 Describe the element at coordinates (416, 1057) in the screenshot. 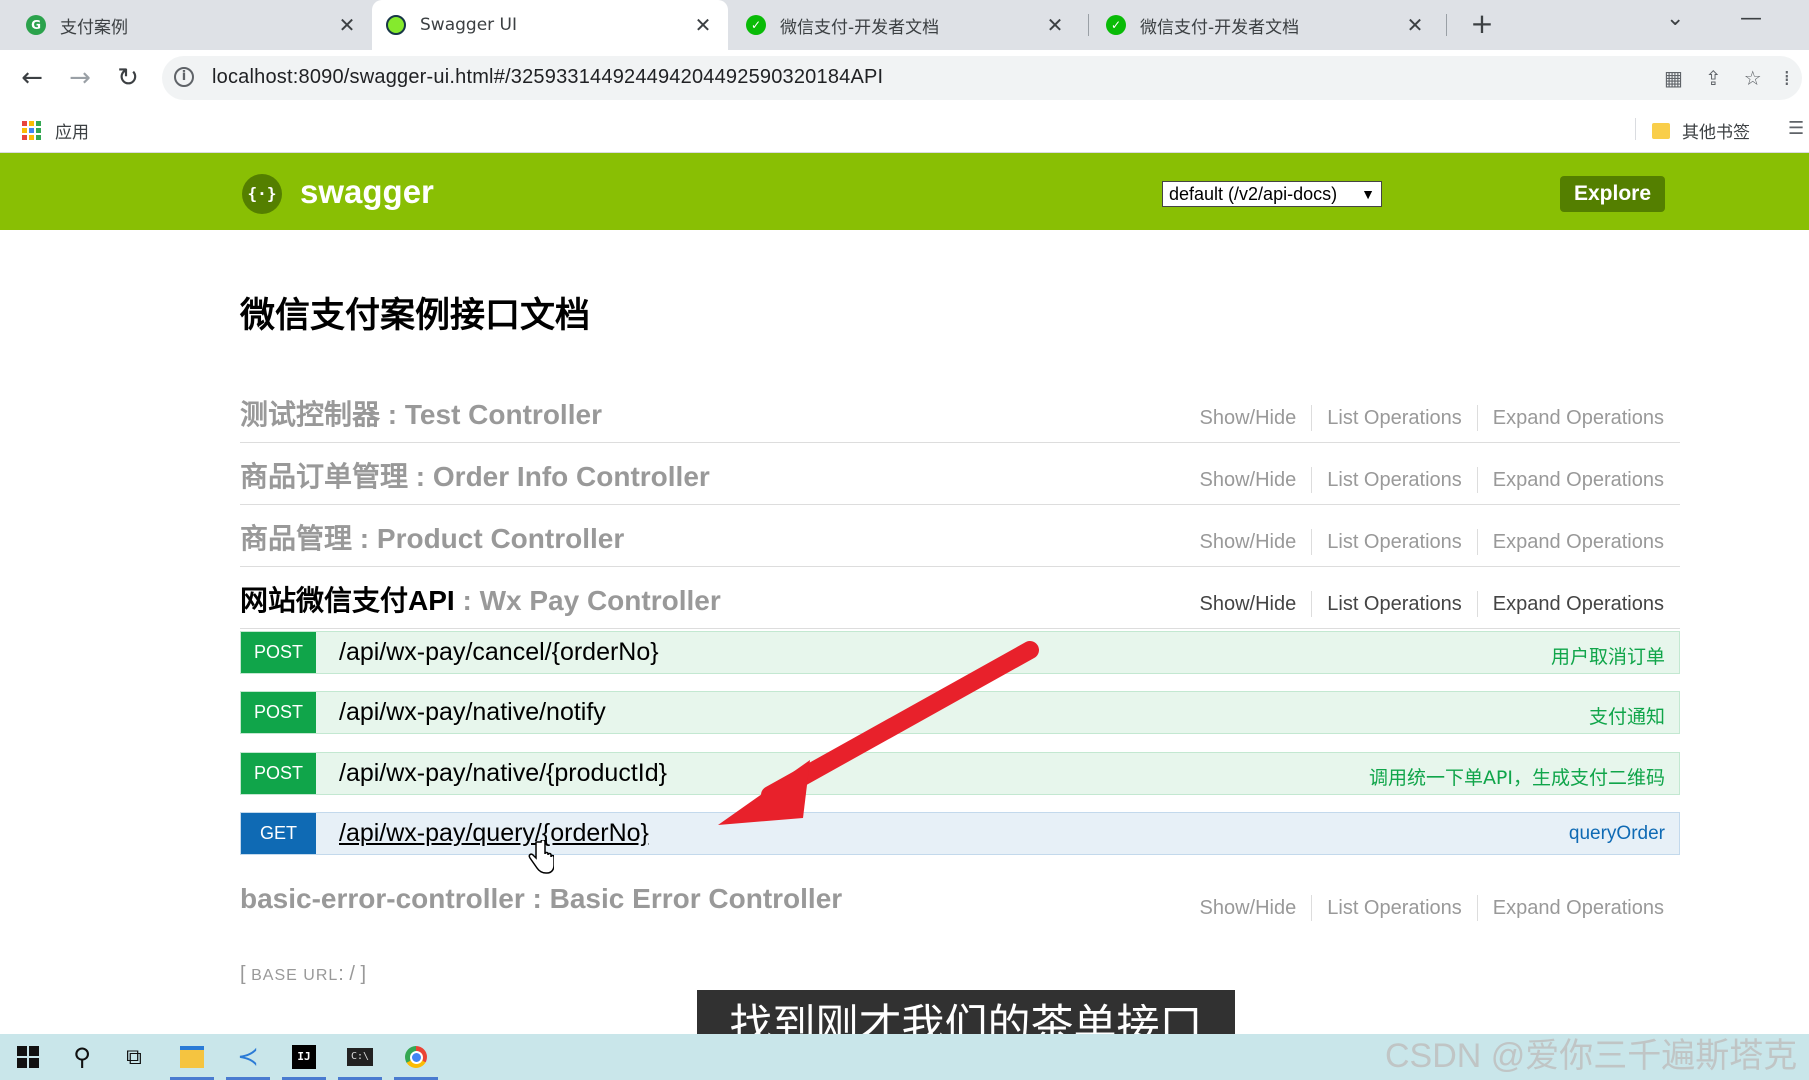

I see `chrome-icon` at that location.